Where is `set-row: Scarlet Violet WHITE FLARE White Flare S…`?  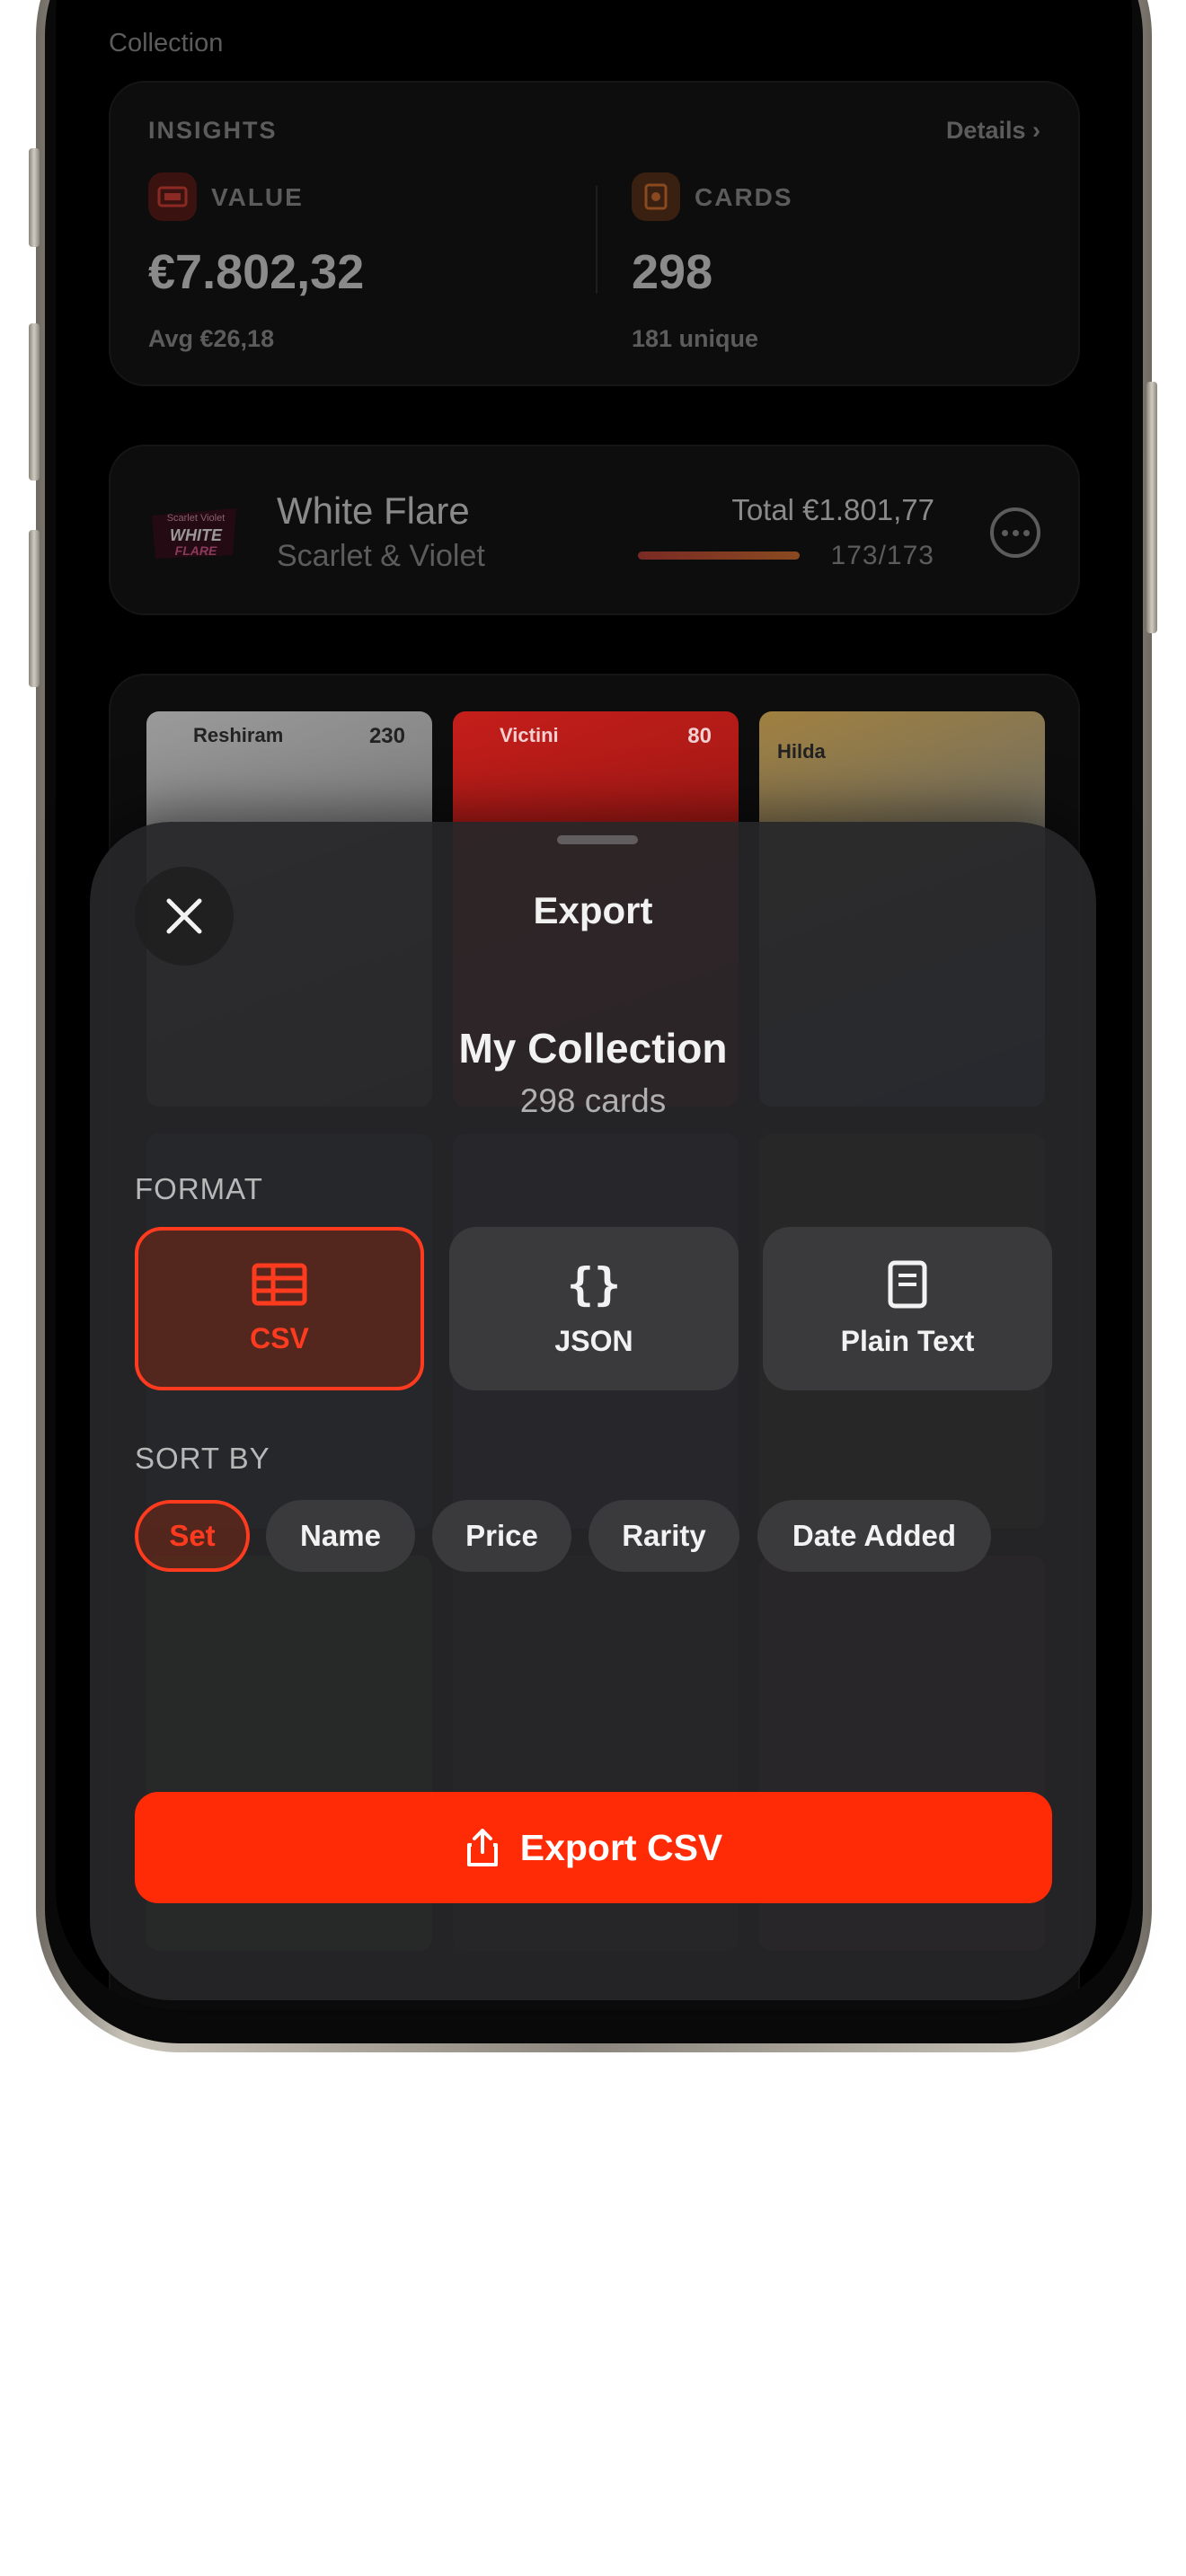 set-row: Scarlet Violet WHITE FLARE White Flare S… is located at coordinates (594, 530).